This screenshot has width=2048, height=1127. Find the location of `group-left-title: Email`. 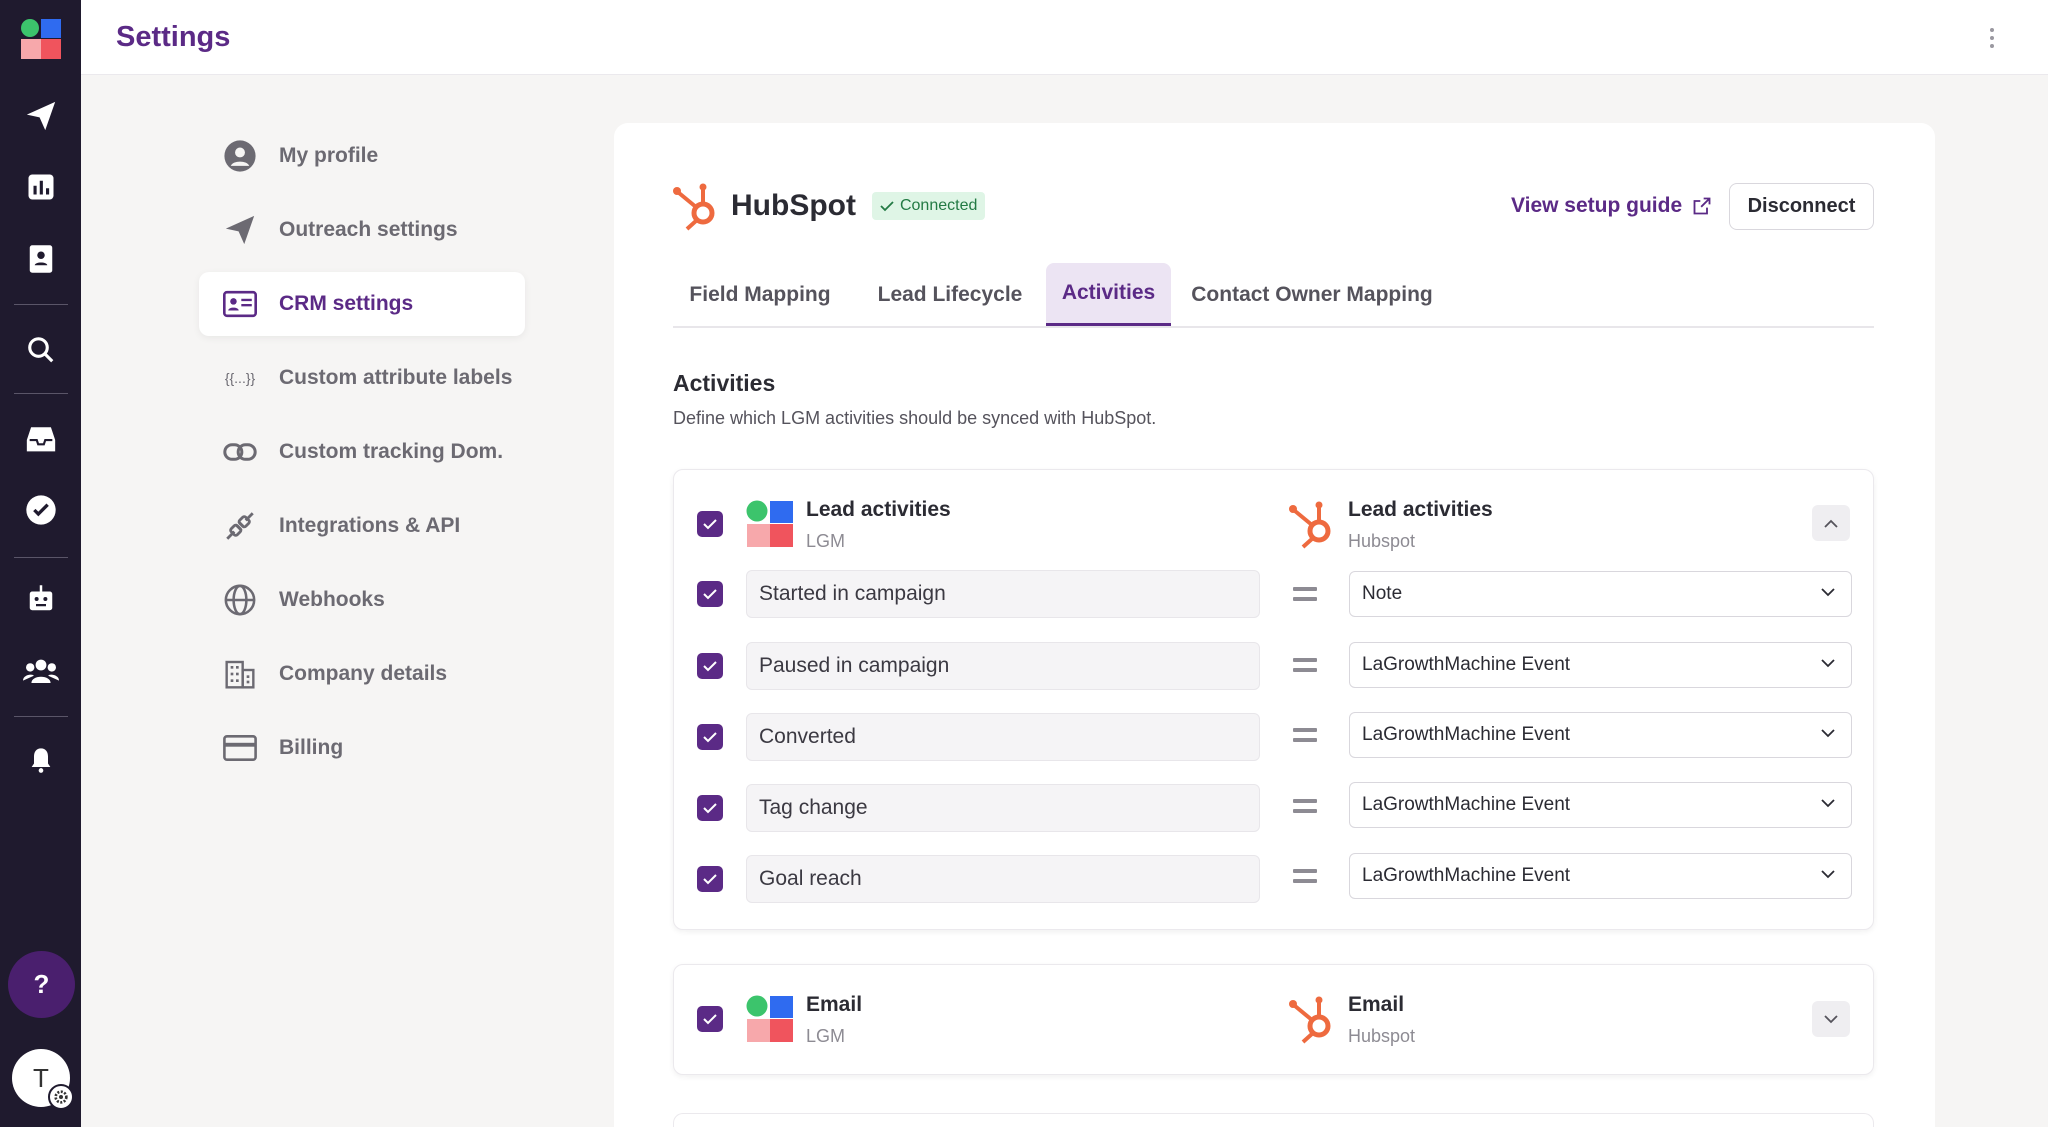

group-left-title: Email is located at coordinates (834, 1004).